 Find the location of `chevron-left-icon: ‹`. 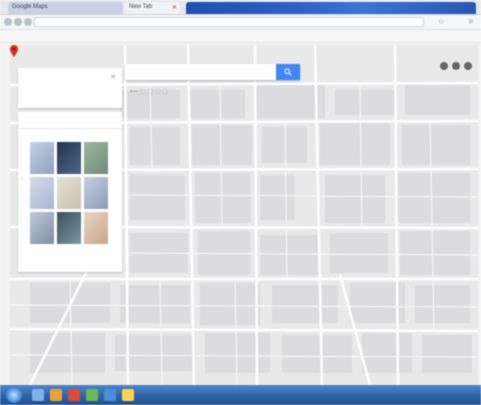

chevron-left-icon: ‹ is located at coordinates (22, 180).